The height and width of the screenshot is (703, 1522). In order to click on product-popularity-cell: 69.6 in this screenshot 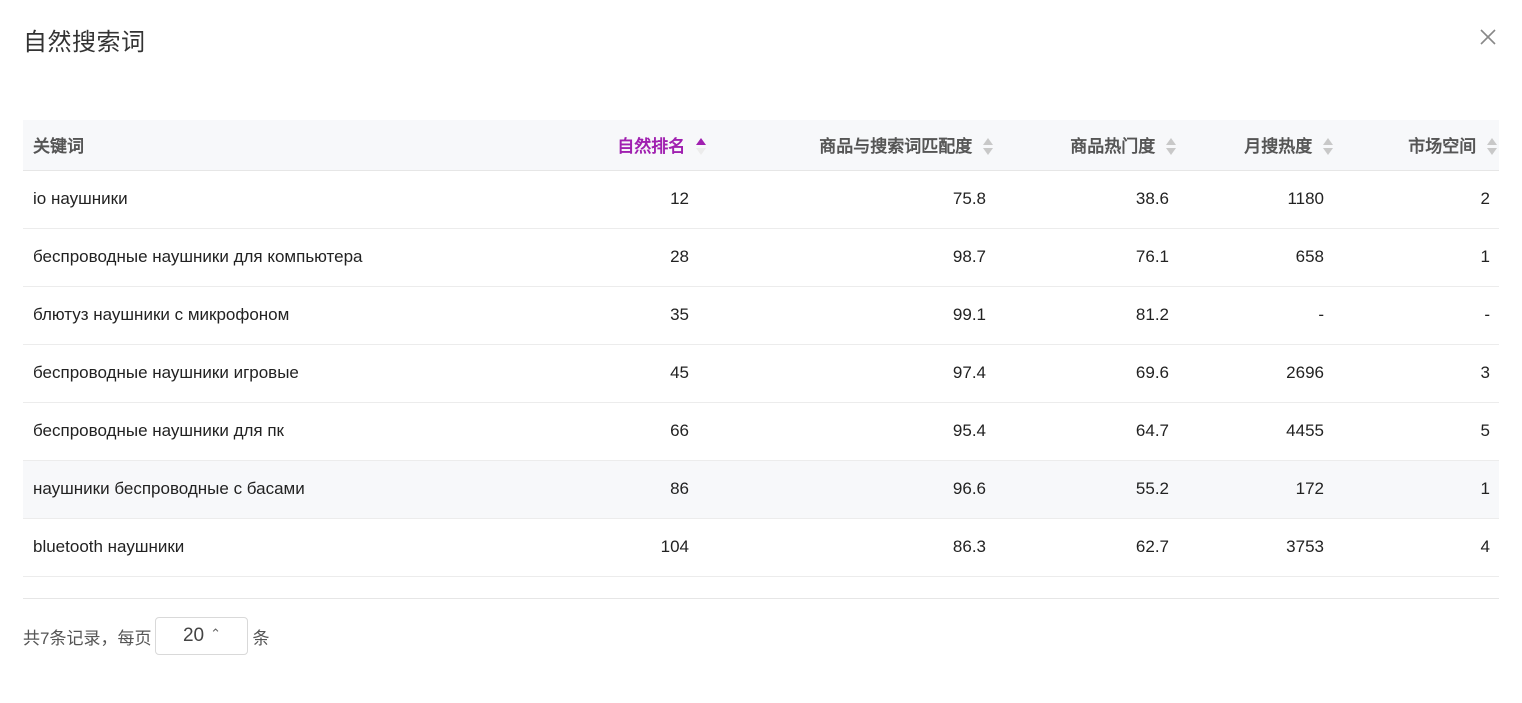, I will do `click(1084, 373)`.